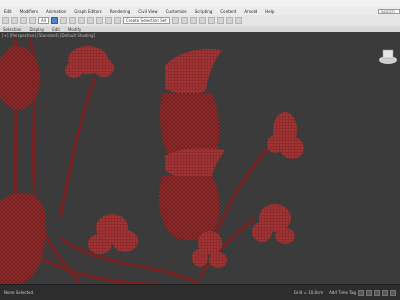  What do you see at coordinates (120, 11) in the screenshot?
I see `menu-item-rendering: Rendering` at bounding box center [120, 11].